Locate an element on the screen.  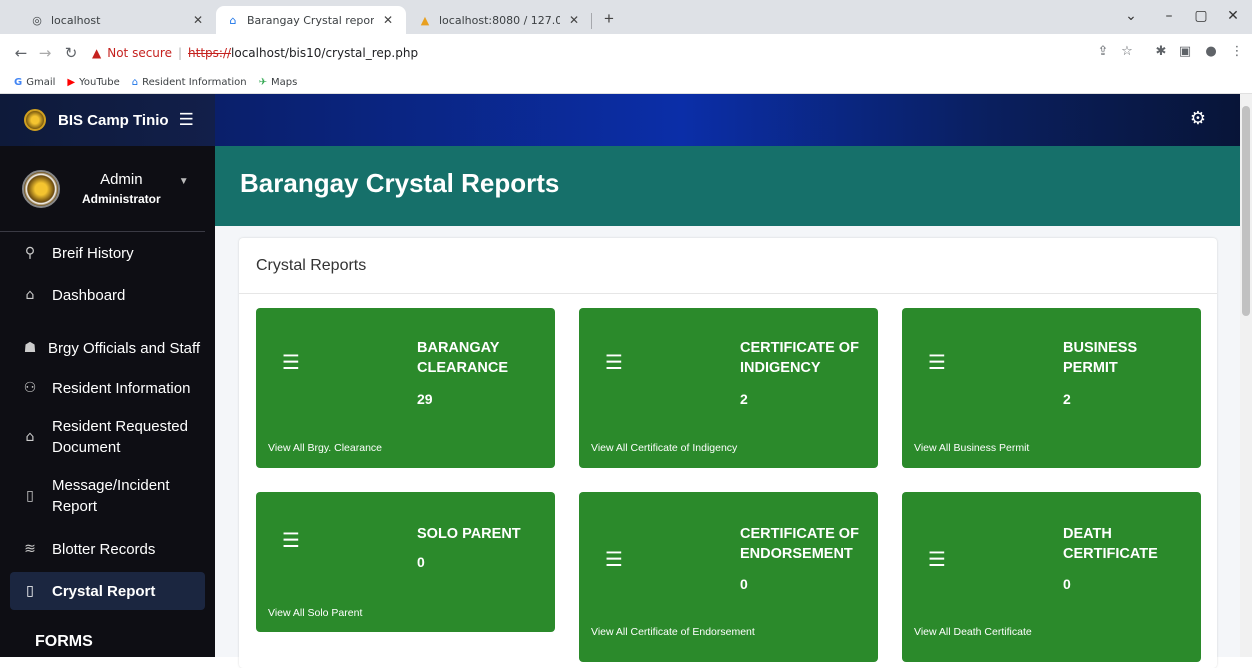
brand-logo is located at coordinates (35, 120).